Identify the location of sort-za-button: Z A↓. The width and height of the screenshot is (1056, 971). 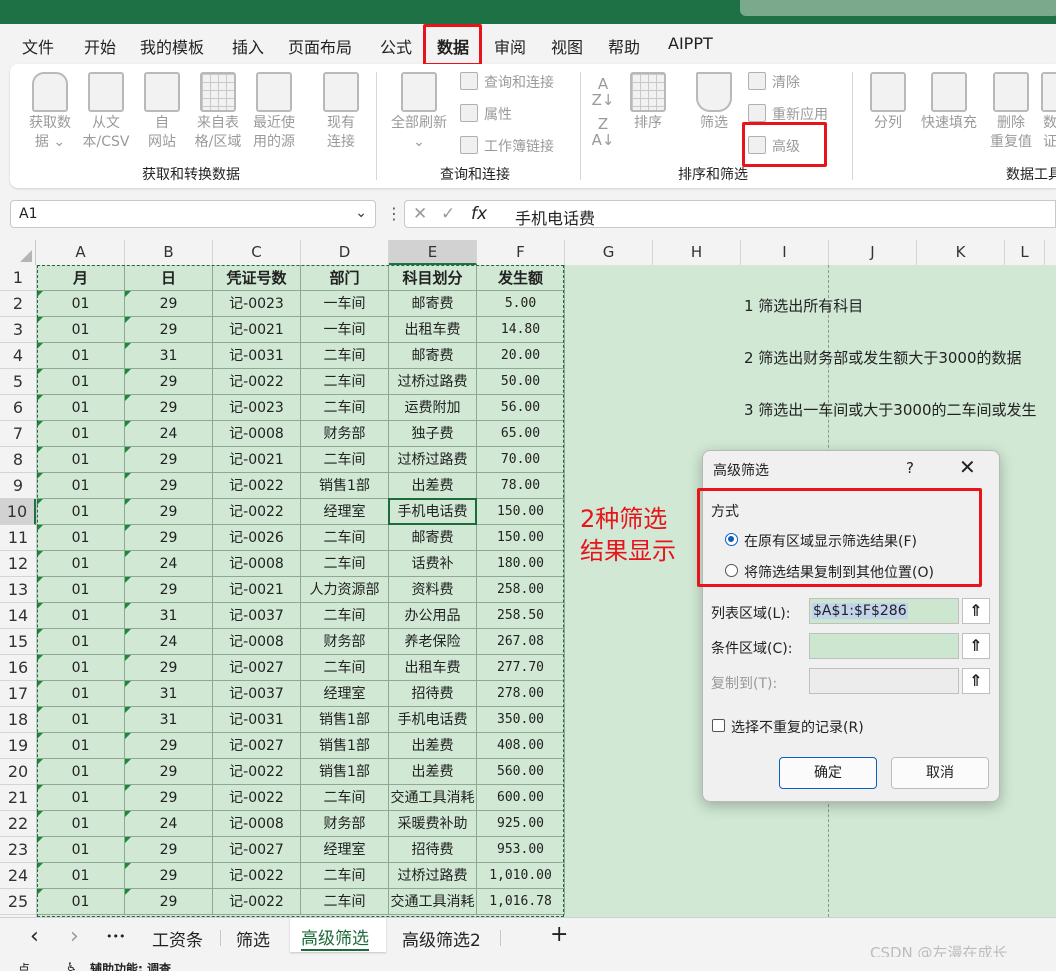
(603, 132).